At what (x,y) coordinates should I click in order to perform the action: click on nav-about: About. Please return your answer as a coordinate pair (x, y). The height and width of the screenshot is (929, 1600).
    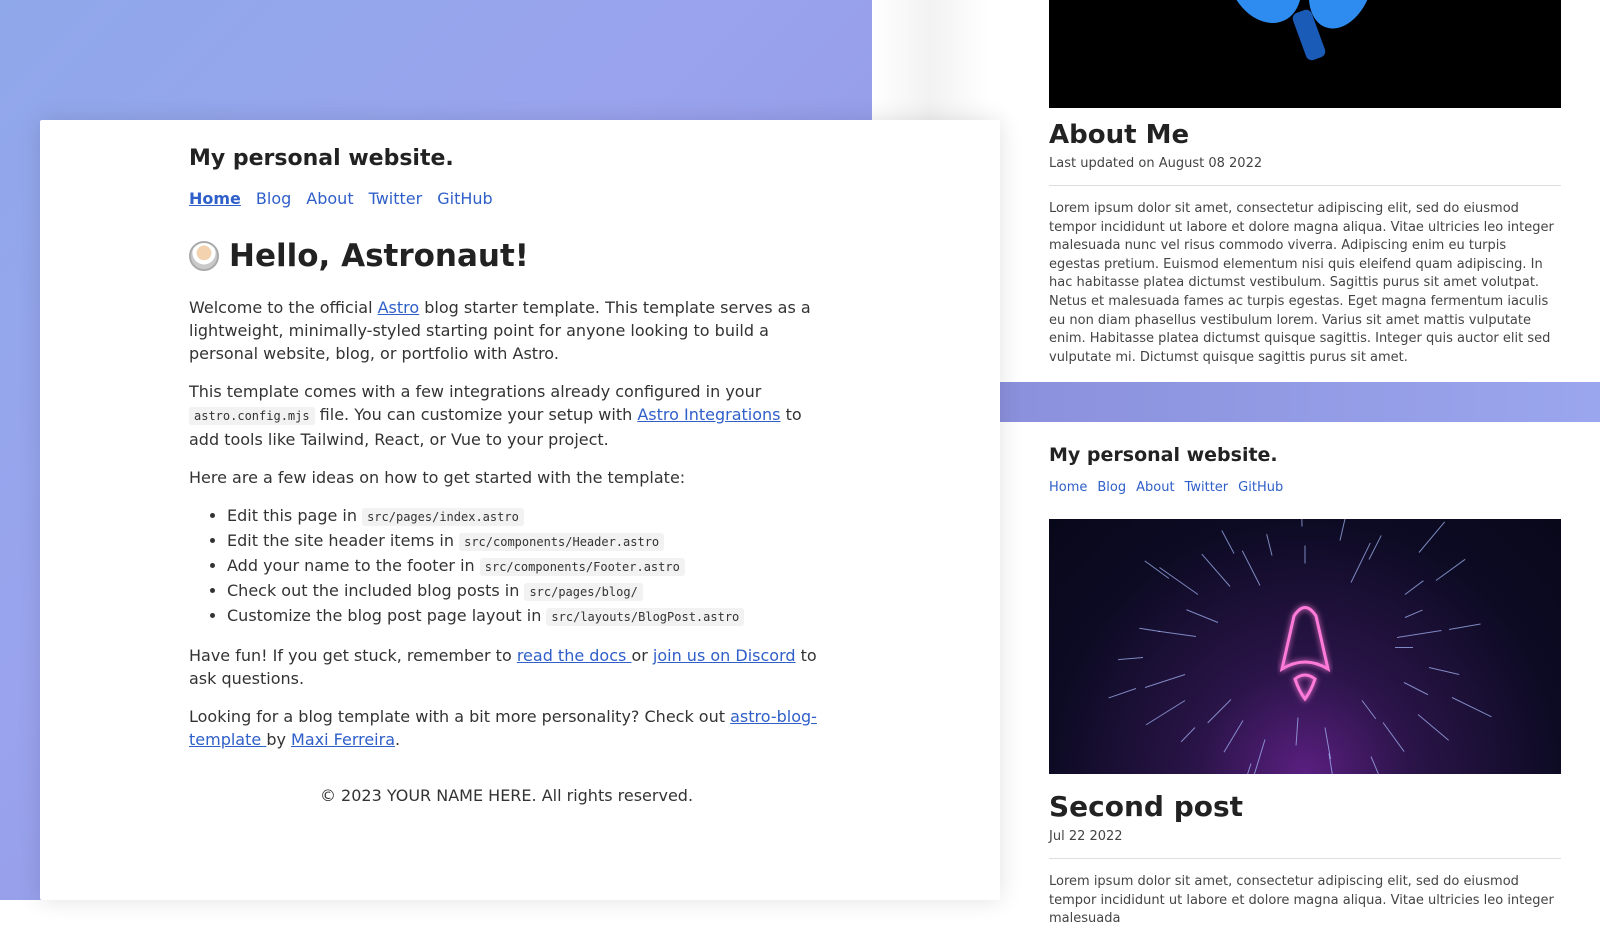
    Looking at the image, I should click on (329, 198).